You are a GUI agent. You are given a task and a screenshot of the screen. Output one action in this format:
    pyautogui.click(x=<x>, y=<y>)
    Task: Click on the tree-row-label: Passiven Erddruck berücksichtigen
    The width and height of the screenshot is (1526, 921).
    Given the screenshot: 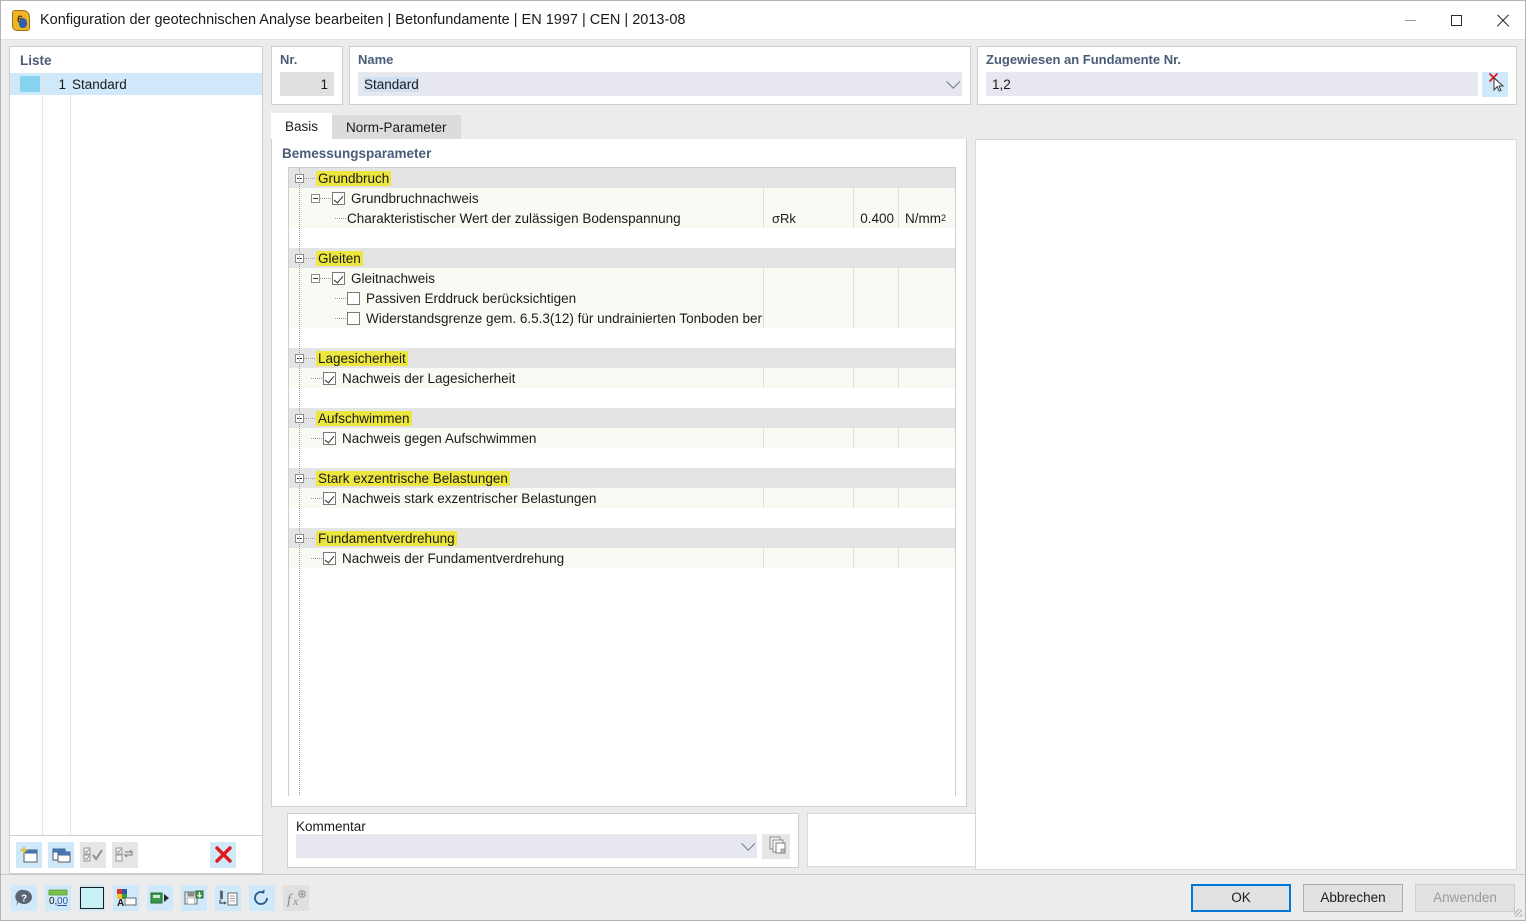 What is the action you would take?
    pyautogui.click(x=471, y=298)
    